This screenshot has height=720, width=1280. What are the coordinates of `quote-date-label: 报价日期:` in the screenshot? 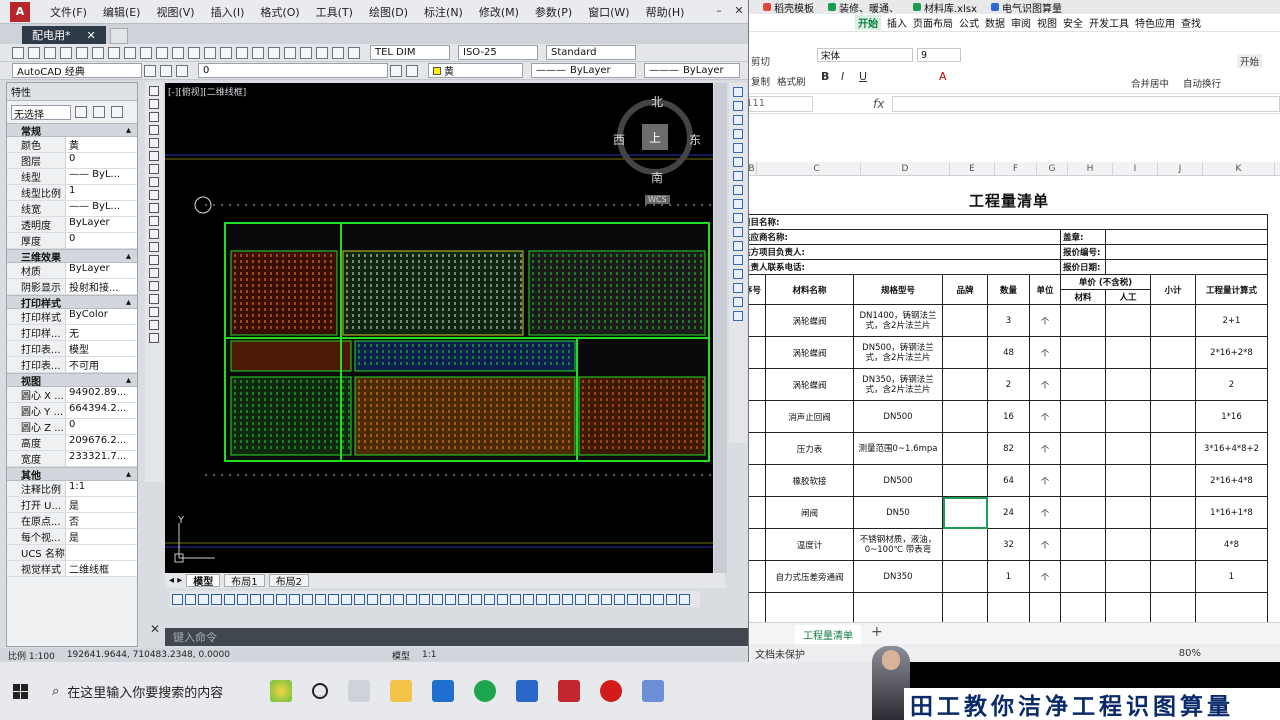 It's located at (1083, 267).